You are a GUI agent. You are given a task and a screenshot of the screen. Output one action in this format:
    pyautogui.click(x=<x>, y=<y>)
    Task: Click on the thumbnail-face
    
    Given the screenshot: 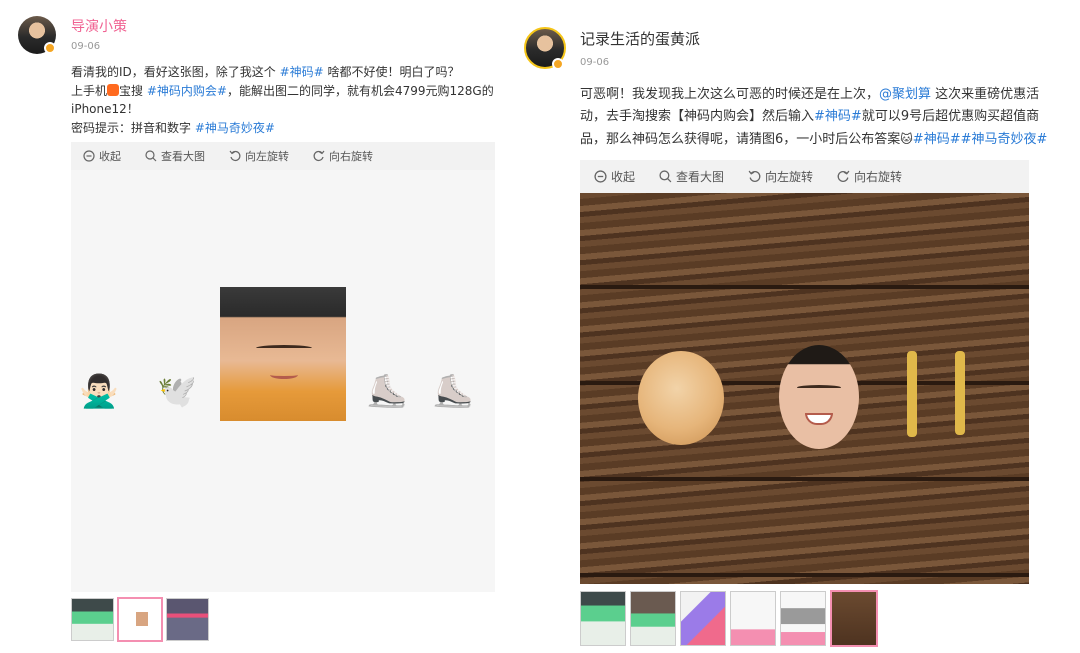 What is the action you would take?
    pyautogui.click(x=142, y=619)
    